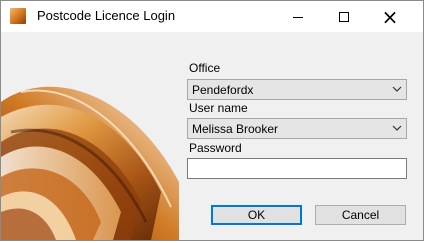  What do you see at coordinates (360, 215) in the screenshot?
I see `cancel-button: Cancel` at bounding box center [360, 215].